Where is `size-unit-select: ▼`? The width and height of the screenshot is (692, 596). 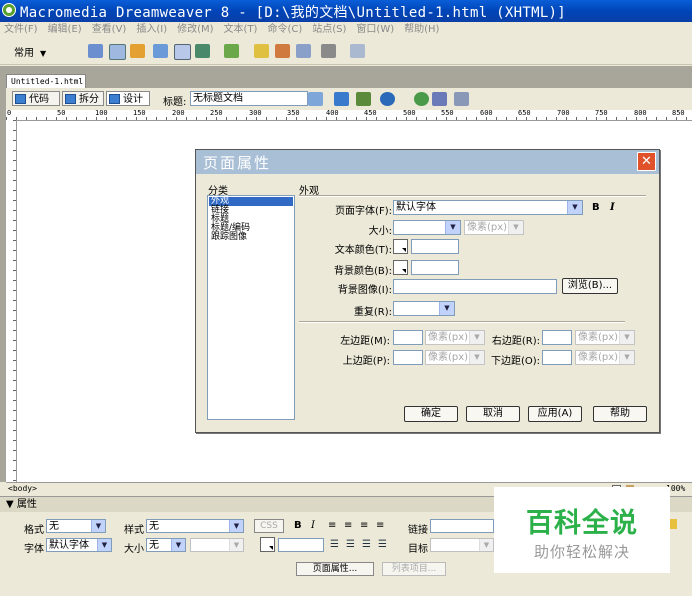 size-unit-select: ▼ is located at coordinates (217, 545).